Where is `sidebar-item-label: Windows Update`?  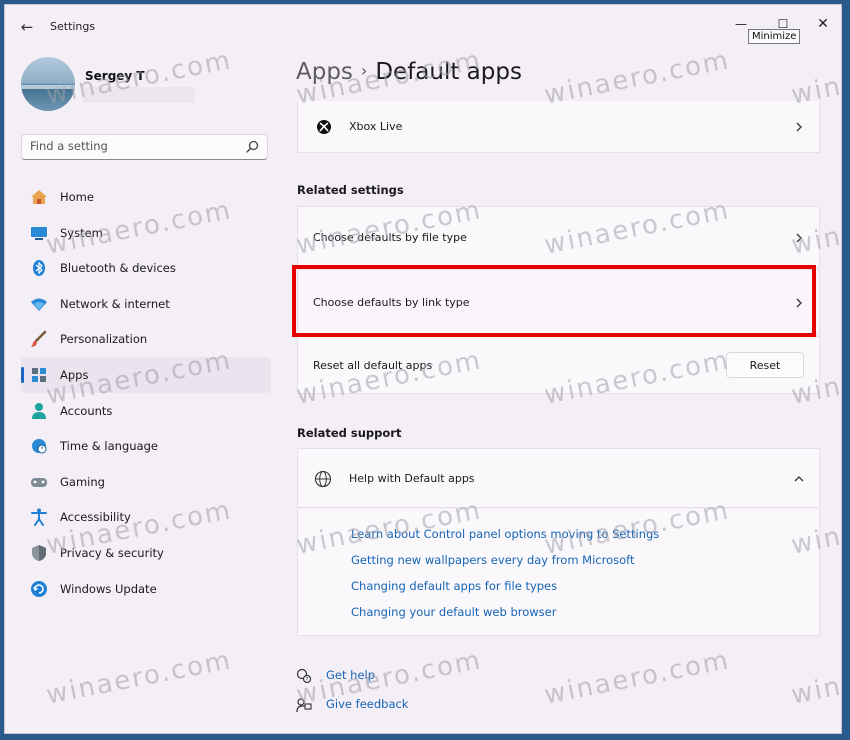
sidebar-item-label: Windows Update is located at coordinates (108, 588).